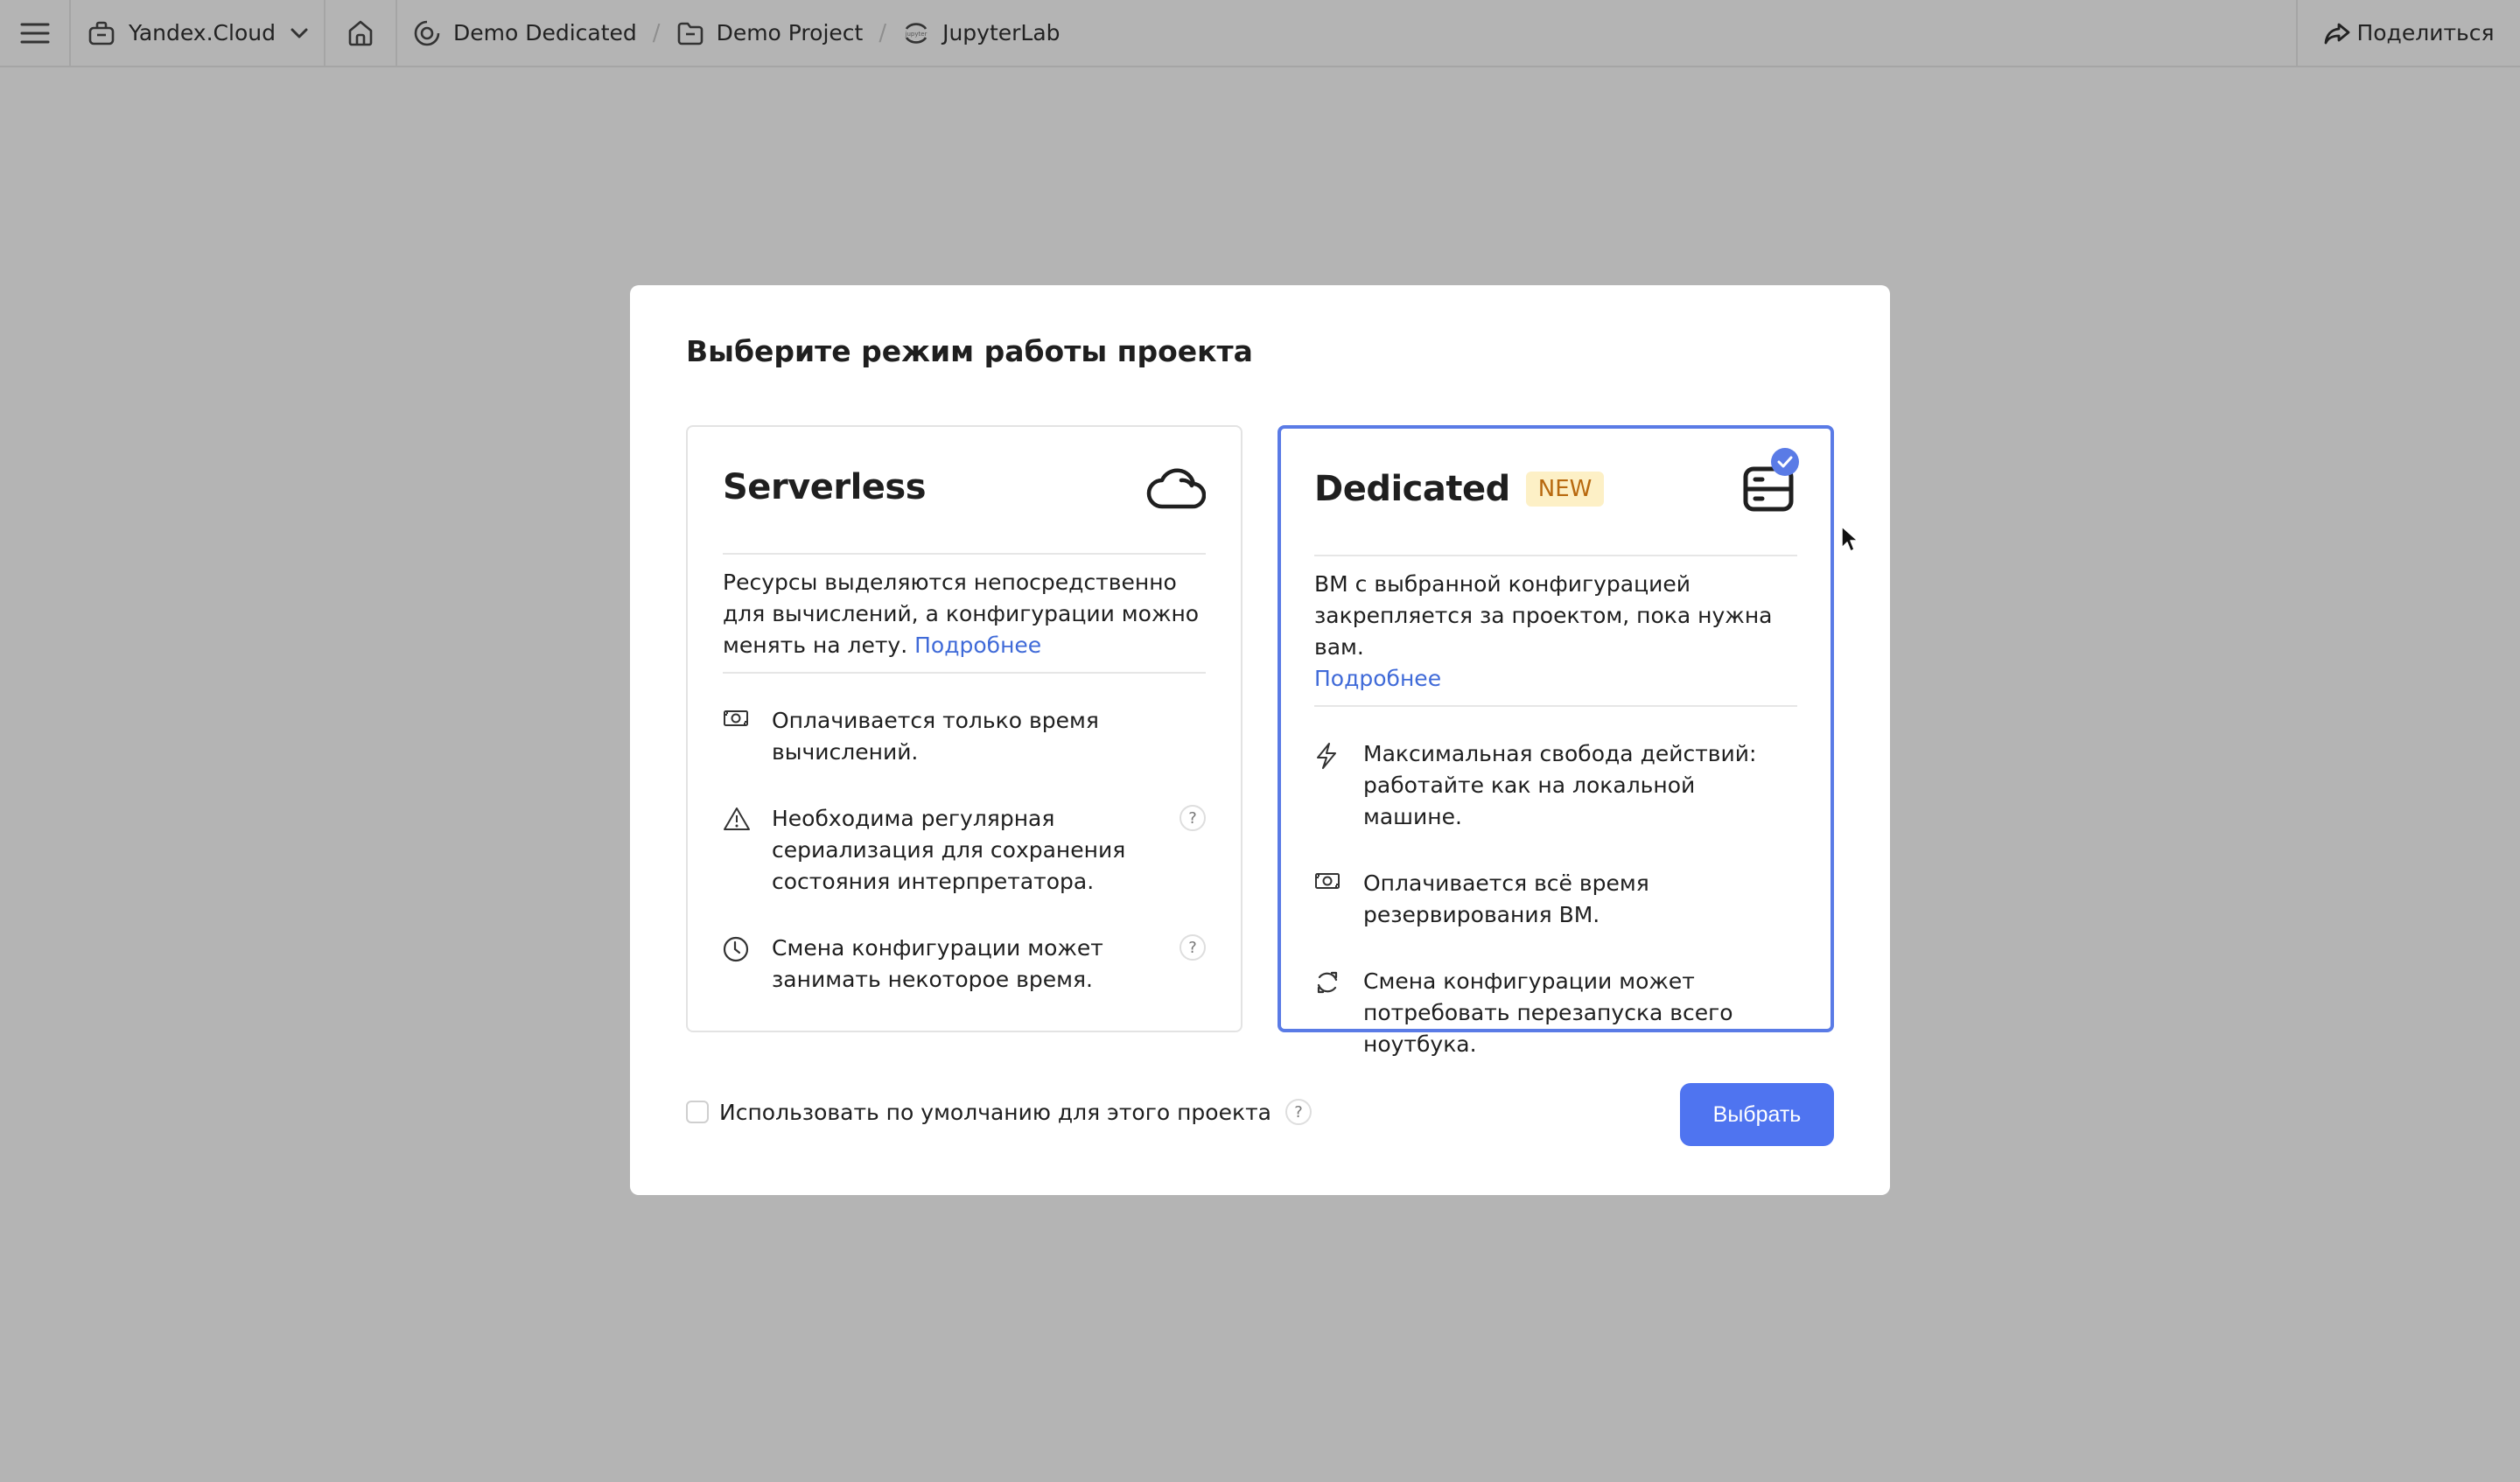 The width and height of the screenshot is (2520, 1482). I want to click on share-button: Поделиться, so click(2408, 33).